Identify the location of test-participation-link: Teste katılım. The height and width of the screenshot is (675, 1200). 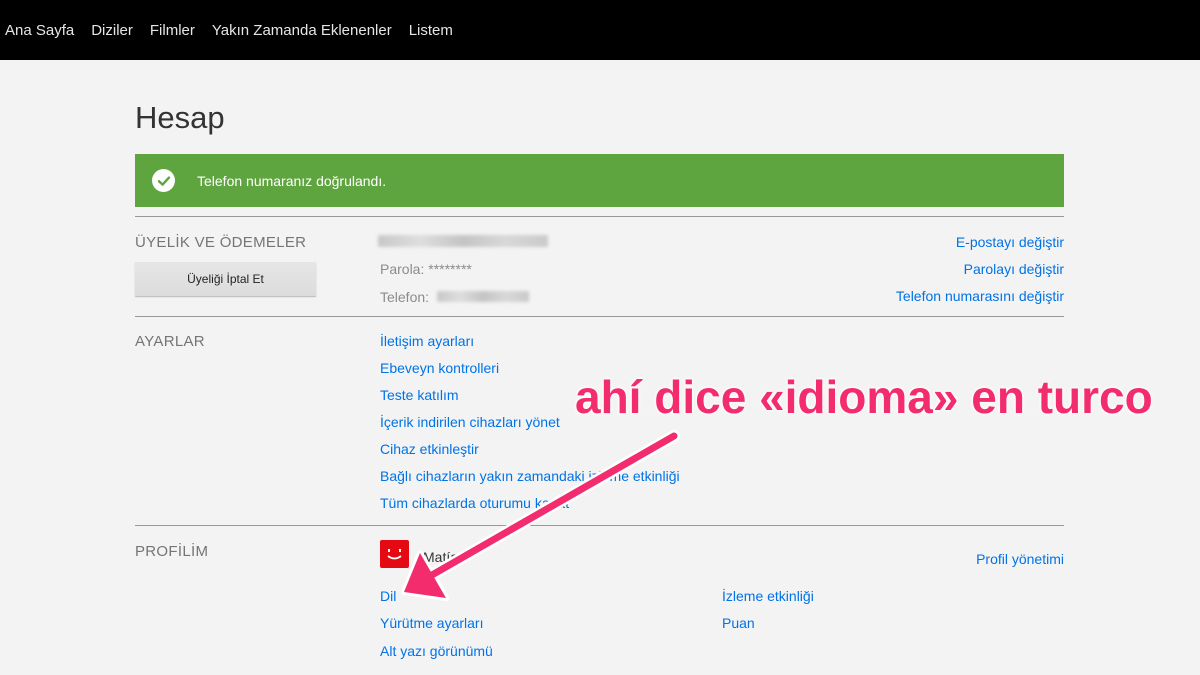
(419, 395).